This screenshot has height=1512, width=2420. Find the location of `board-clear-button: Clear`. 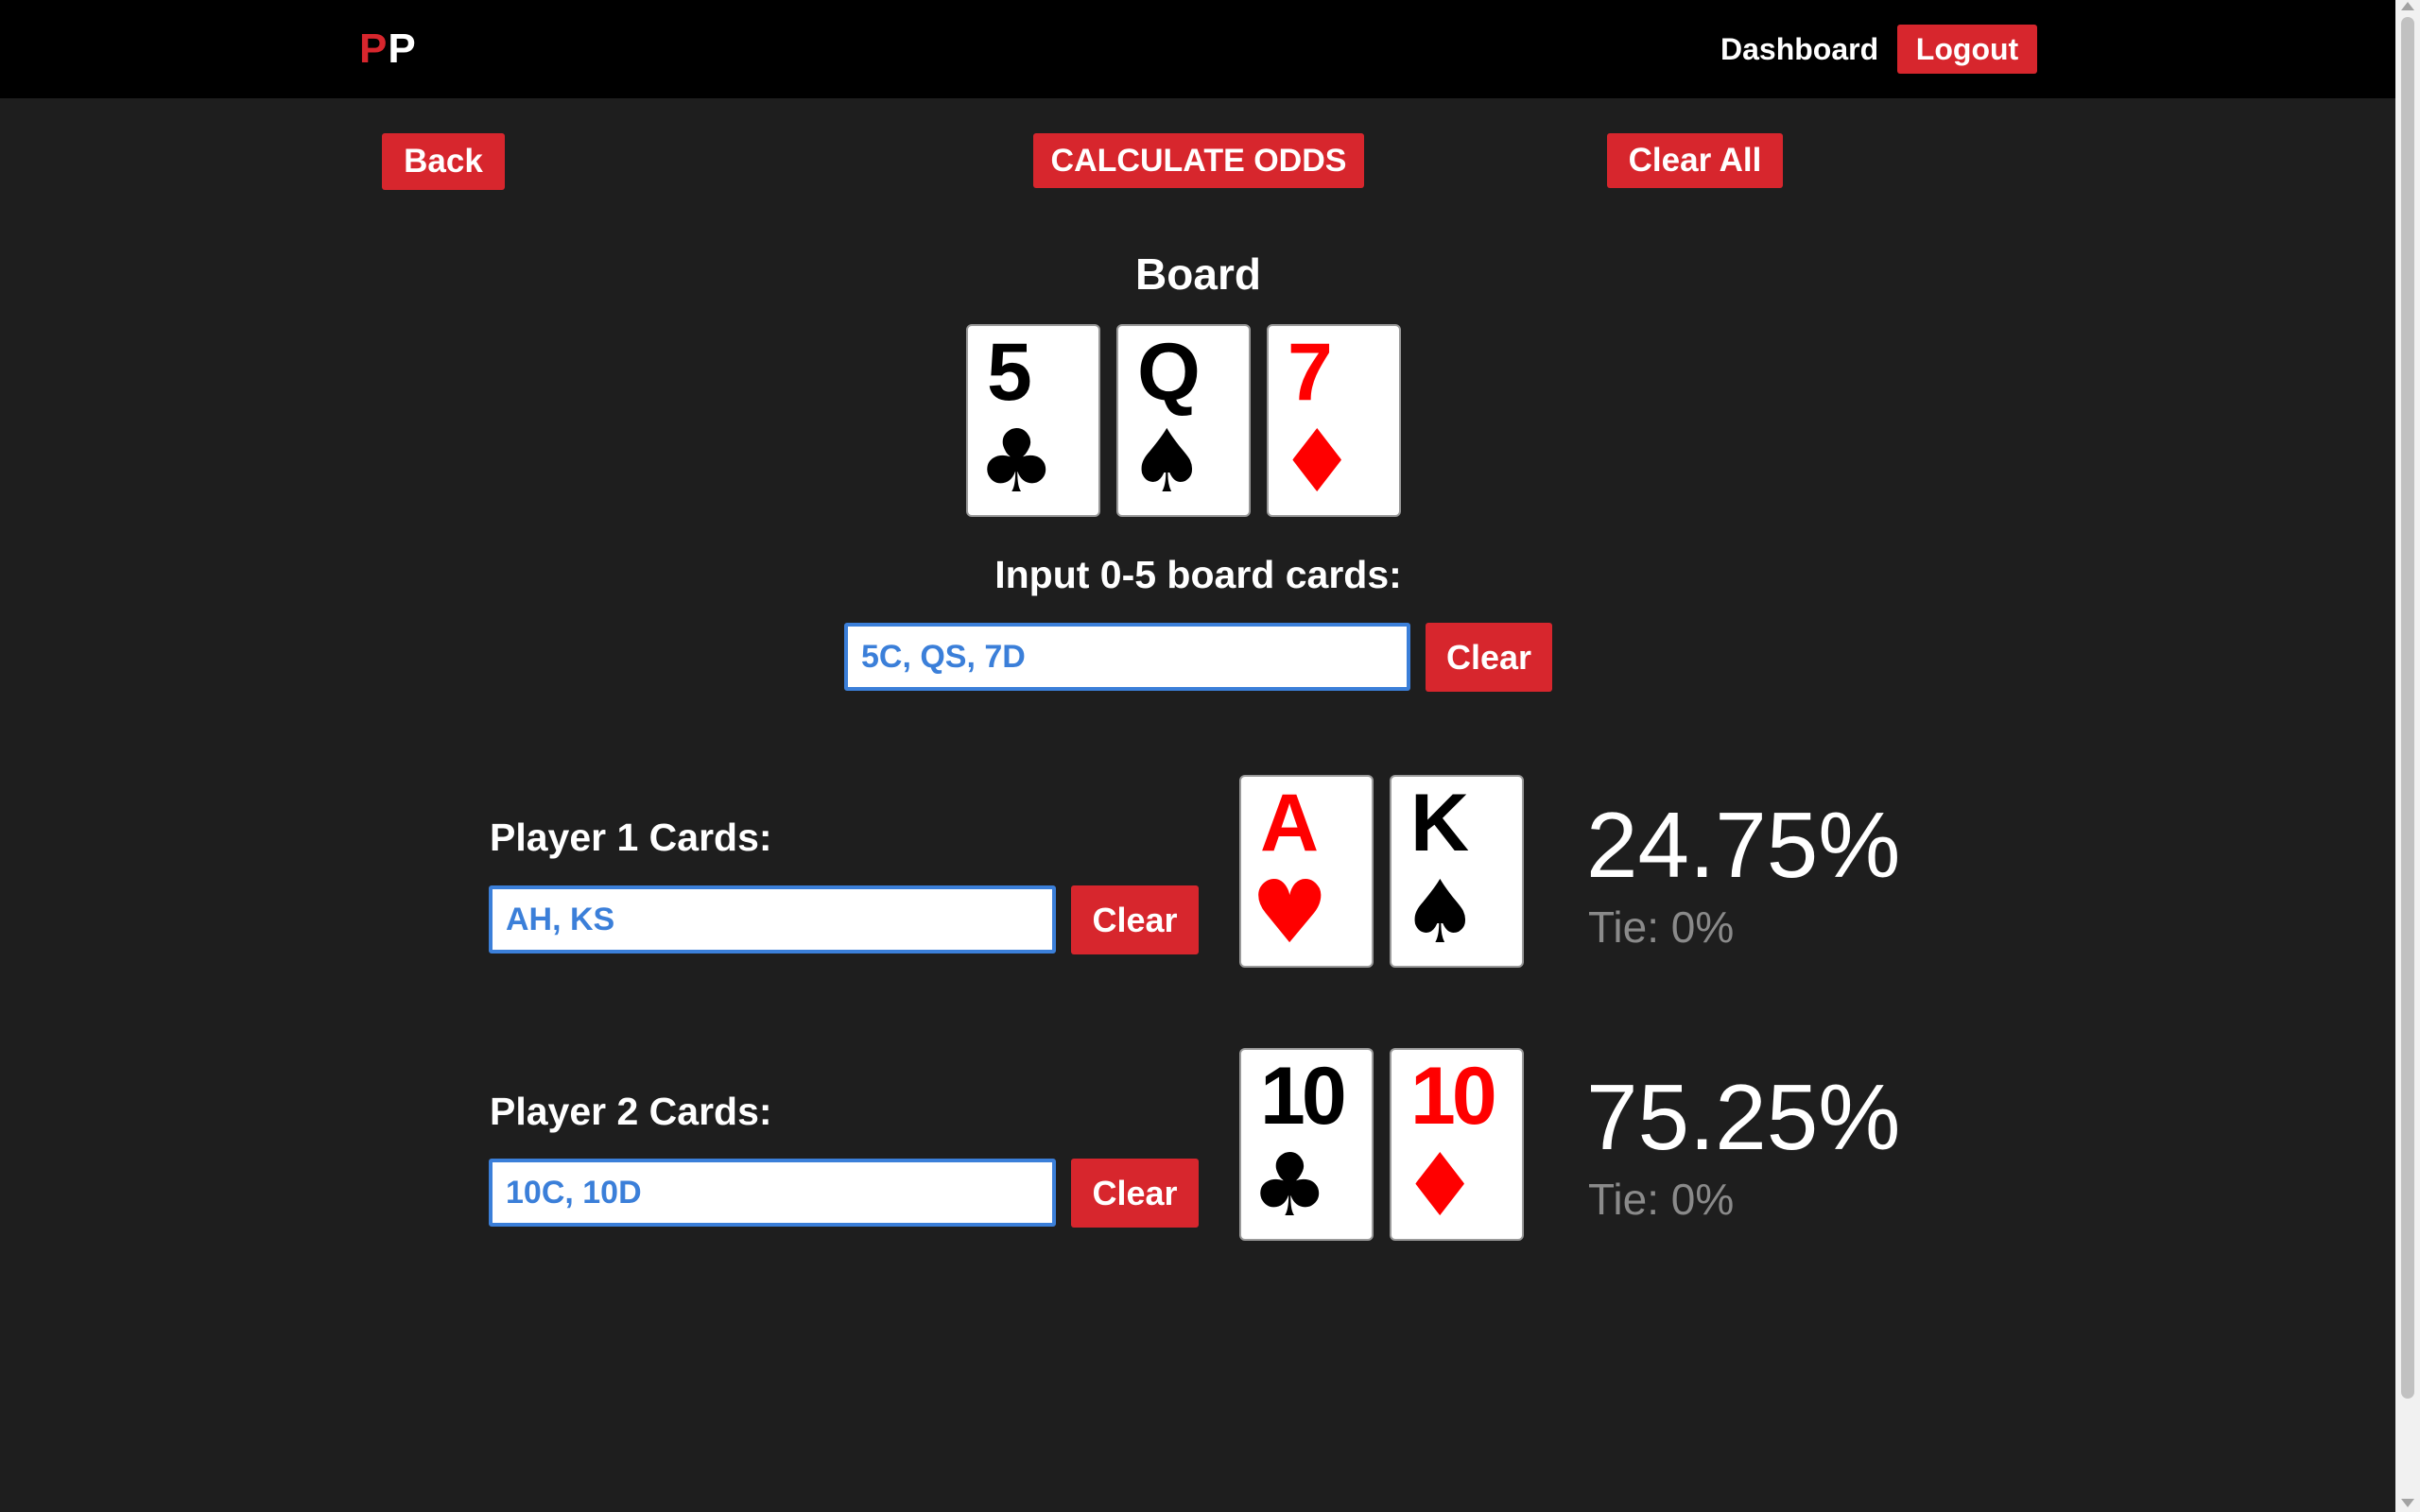

board-clear-button: Clear is located at coordinates (1489, 657).